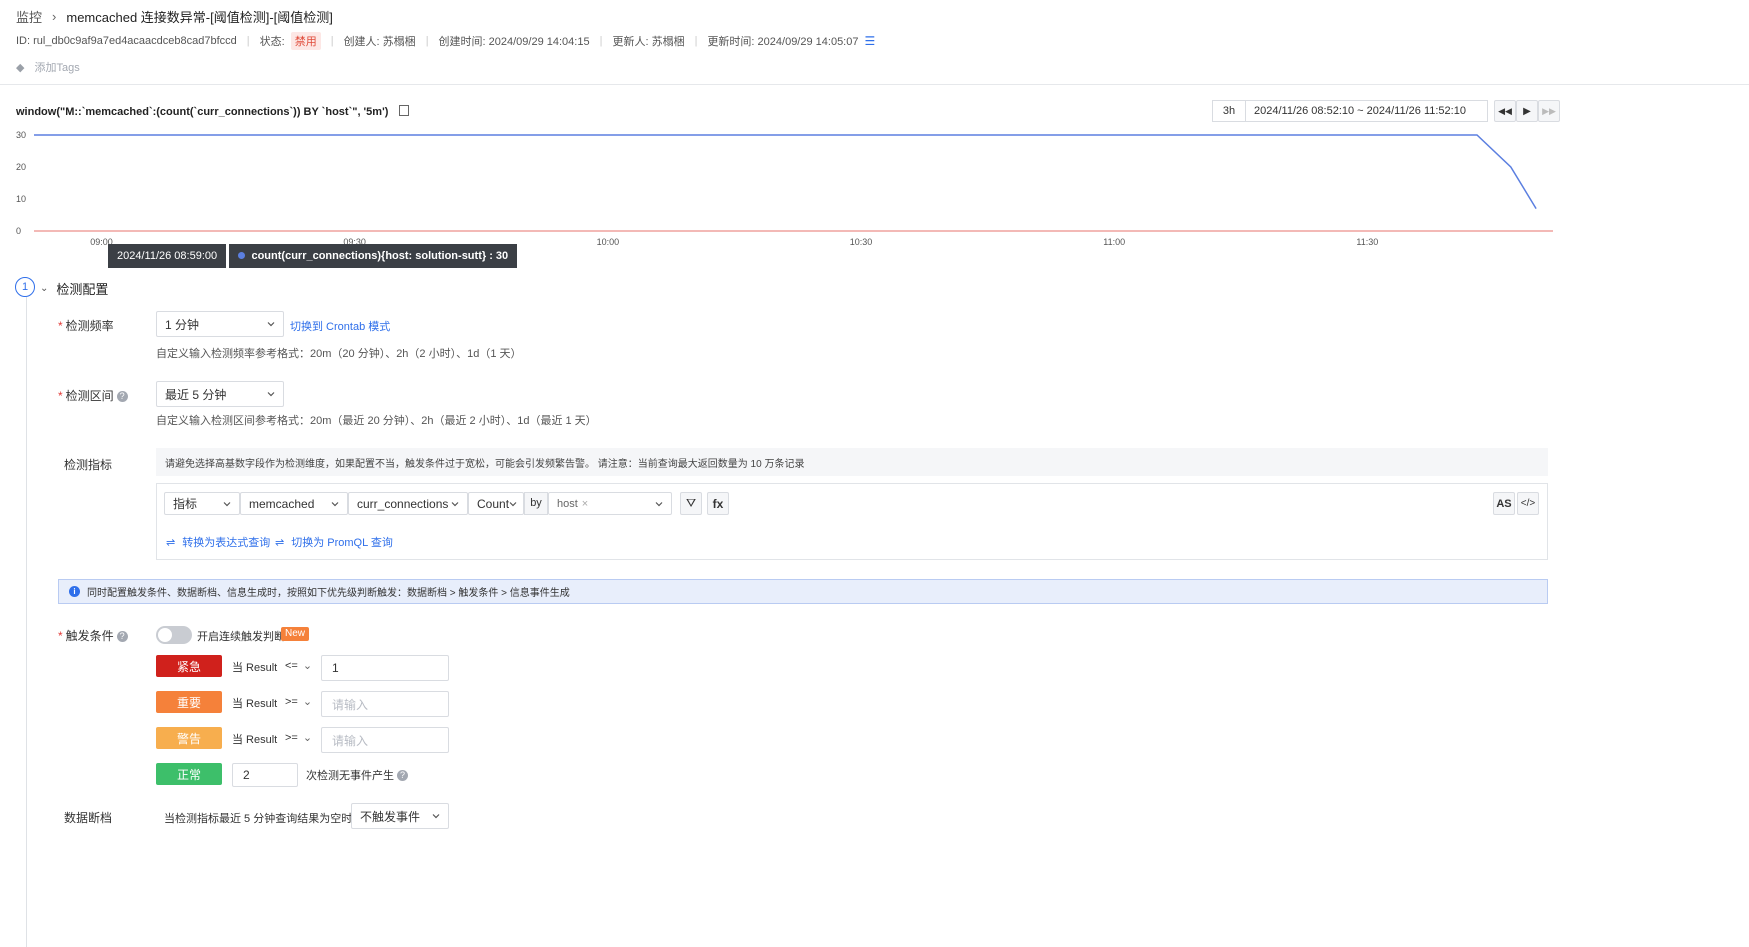 The width and height of the screenshot is (1749, 947). What do you see at coordinates (220, 324) in the screenshot?
I see `frequency-select: 1 分钟` at bounding box center [220, 324].